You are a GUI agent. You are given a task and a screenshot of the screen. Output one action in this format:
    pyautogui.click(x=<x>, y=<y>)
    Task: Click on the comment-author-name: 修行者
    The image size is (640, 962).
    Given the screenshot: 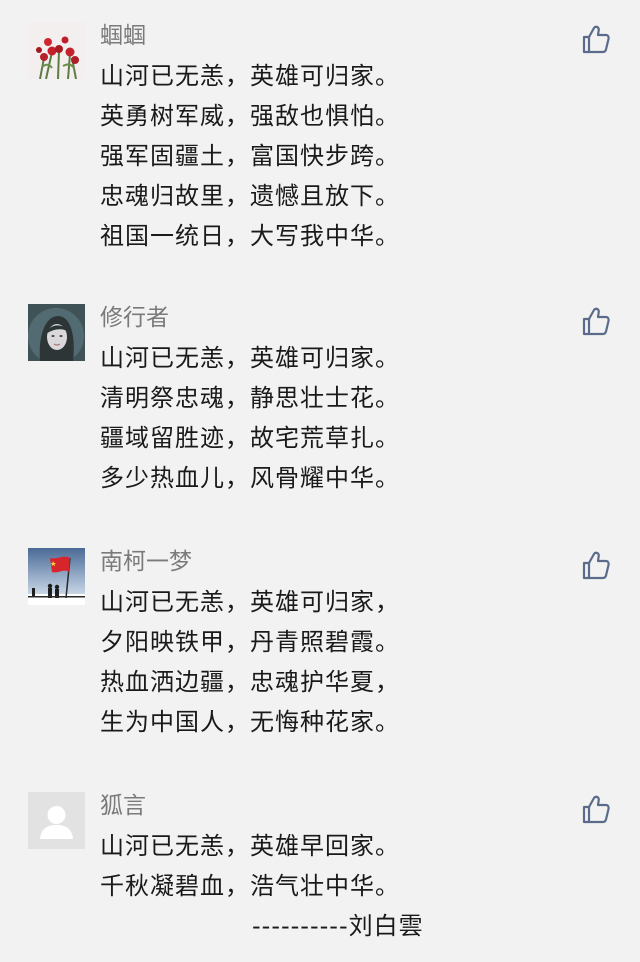 What is the action you would take?
    pyautogui.click(x=134, y=318)
    